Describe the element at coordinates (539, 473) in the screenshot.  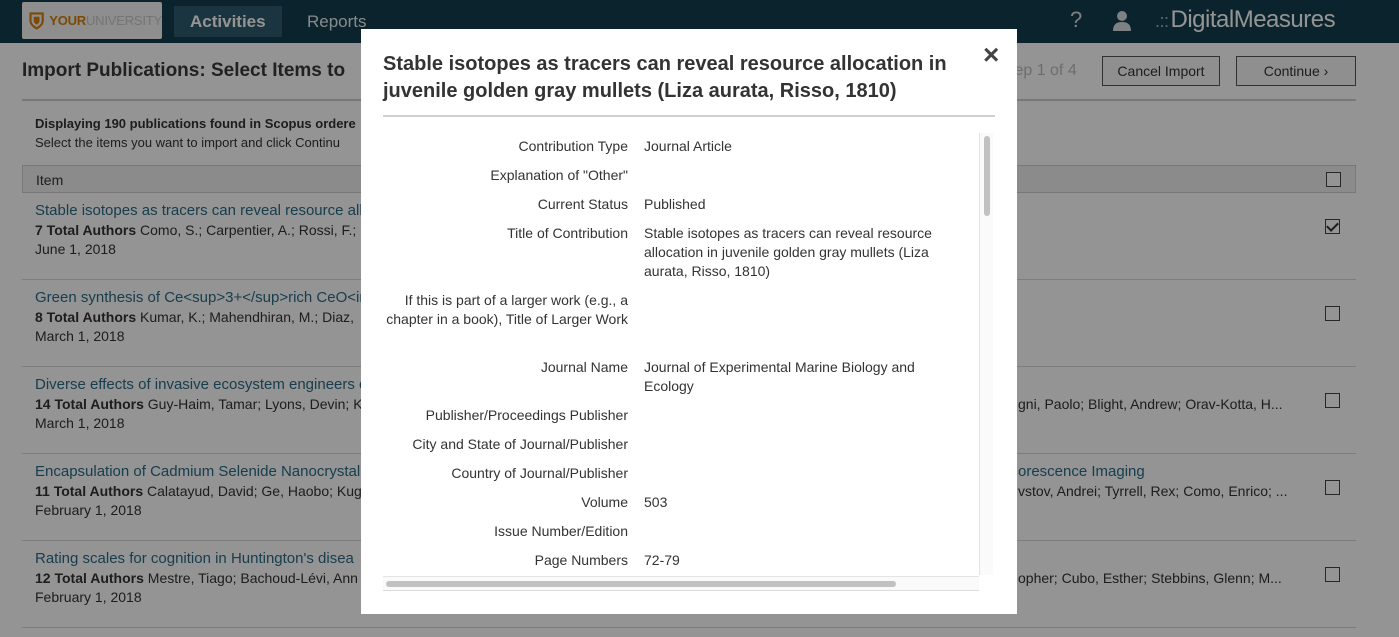
I see `field-label: Country of Journal/Publisher` at that location.